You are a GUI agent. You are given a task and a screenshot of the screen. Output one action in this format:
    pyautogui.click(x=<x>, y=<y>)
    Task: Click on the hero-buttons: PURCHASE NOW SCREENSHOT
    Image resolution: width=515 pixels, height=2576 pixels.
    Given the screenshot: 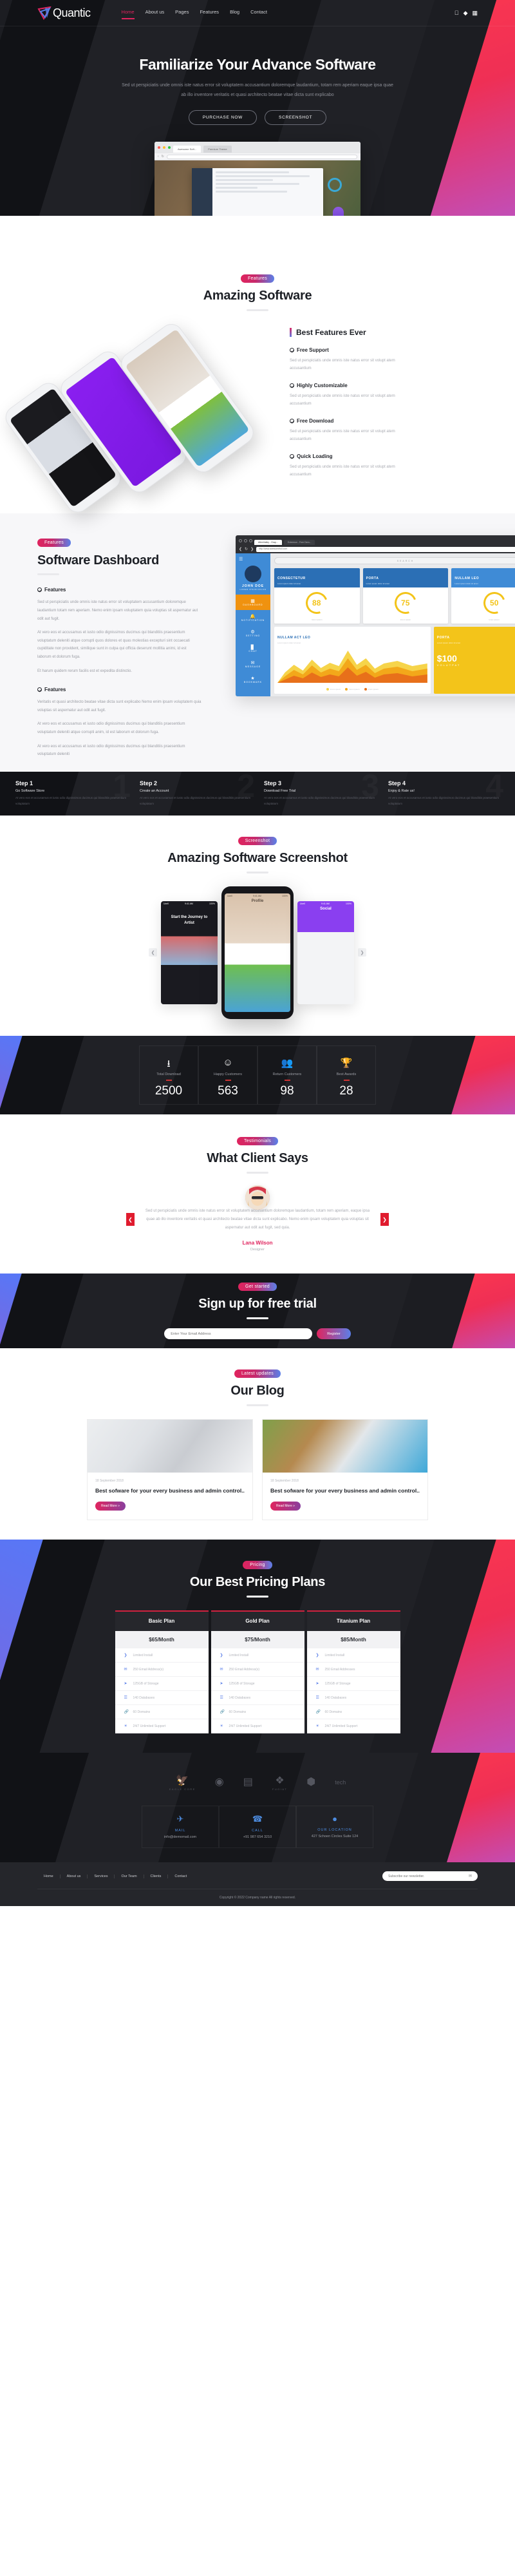 What is the action you would take?
    pyautogui.click(x=257, y=118)
    